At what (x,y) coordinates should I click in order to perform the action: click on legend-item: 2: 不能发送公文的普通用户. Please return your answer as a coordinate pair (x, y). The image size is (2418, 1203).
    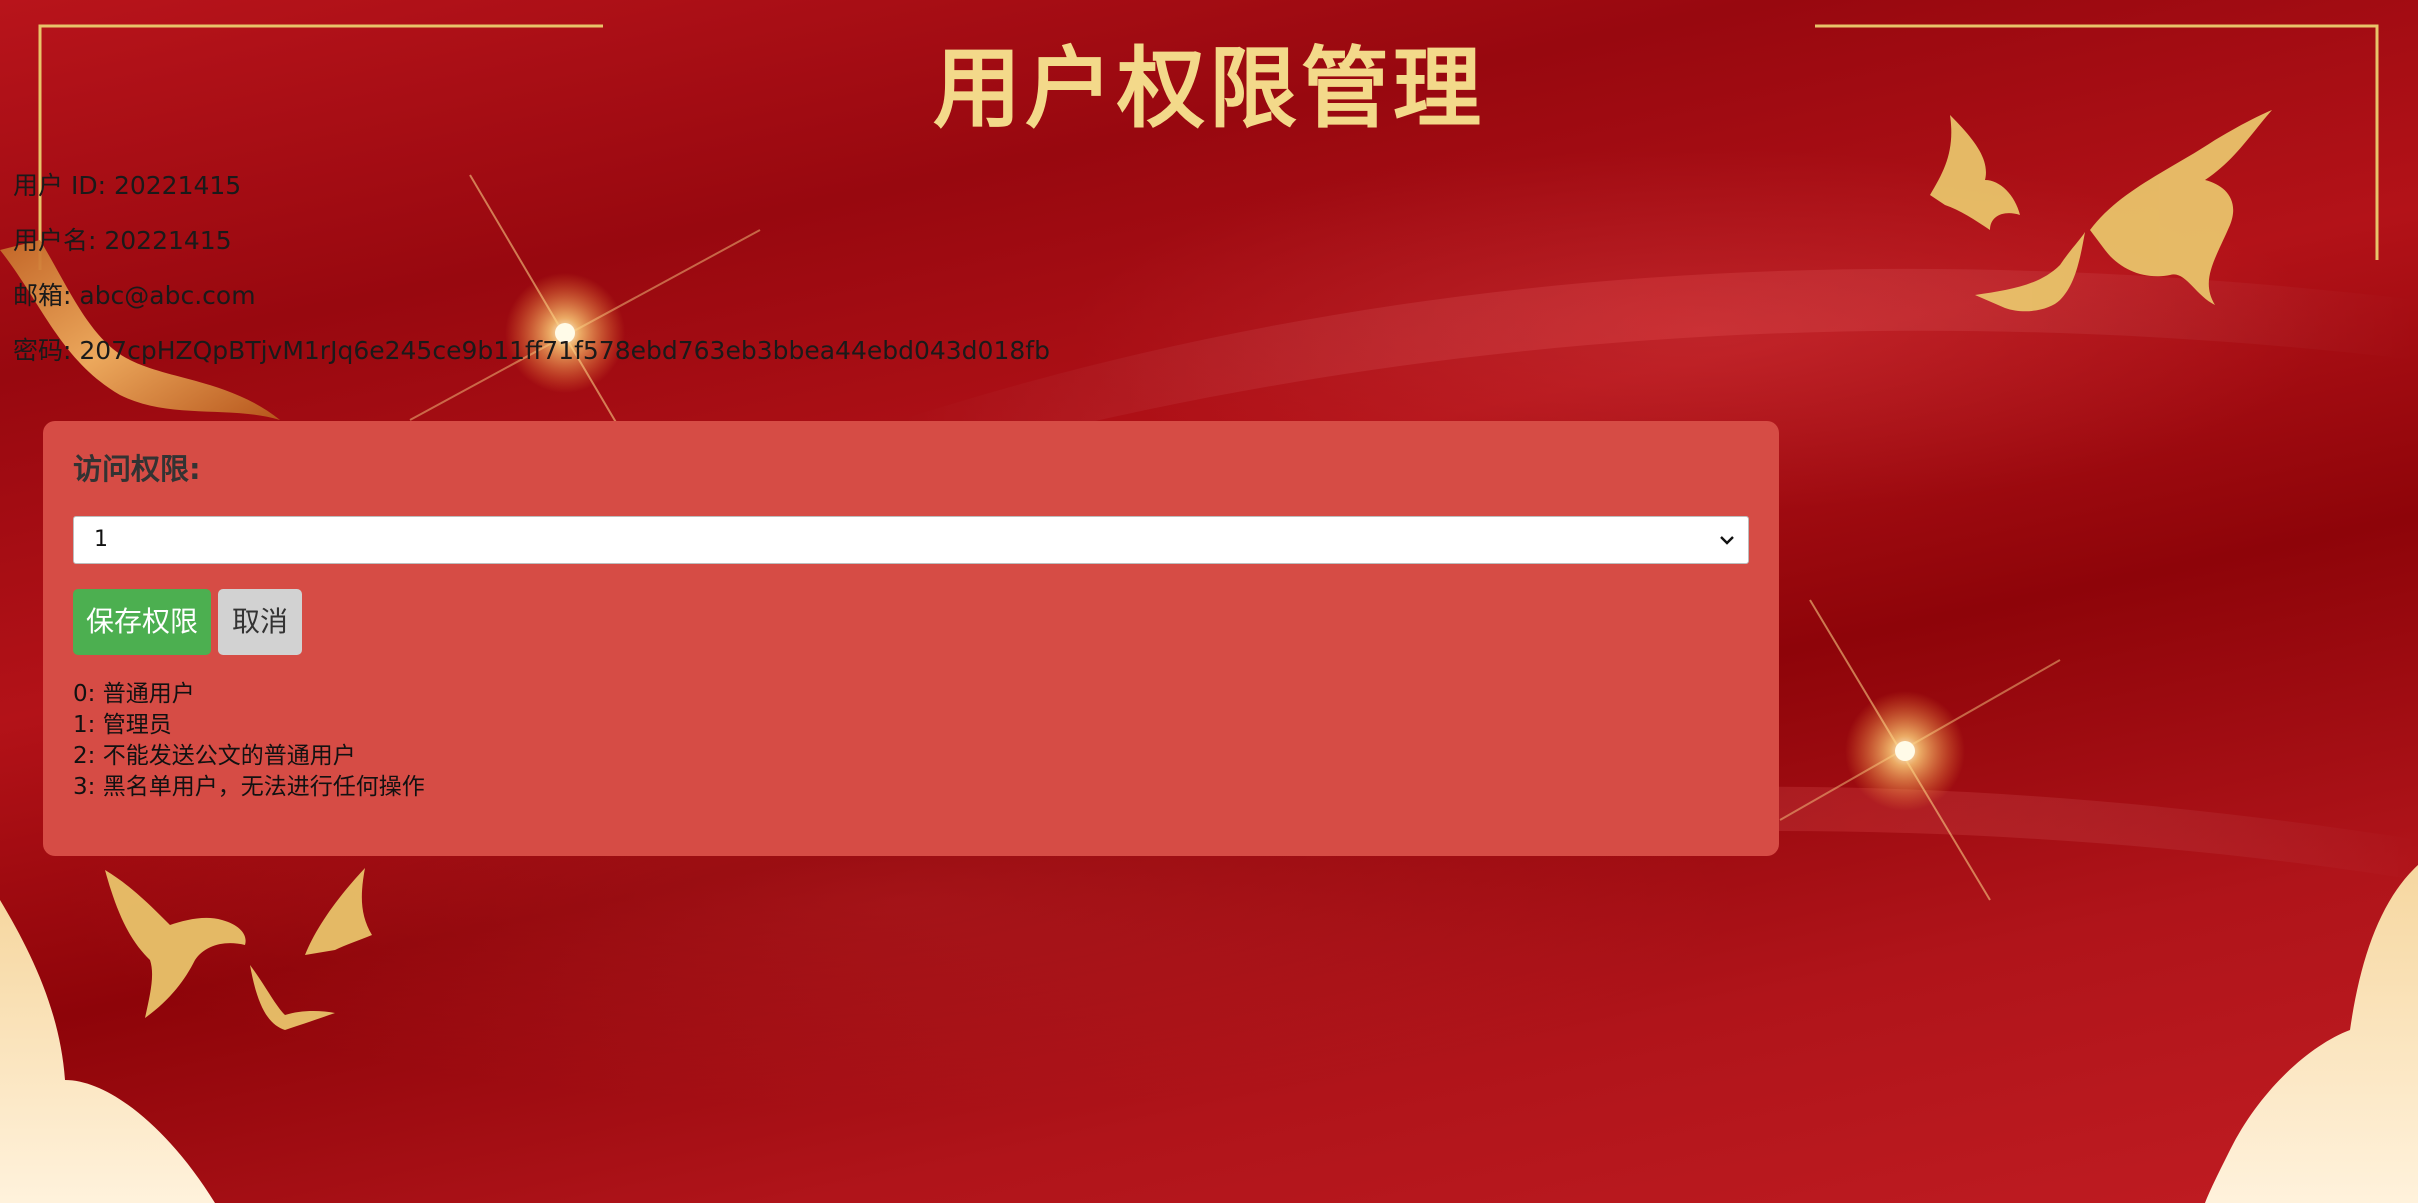
    Looking at the image, I should click on (214, 756).